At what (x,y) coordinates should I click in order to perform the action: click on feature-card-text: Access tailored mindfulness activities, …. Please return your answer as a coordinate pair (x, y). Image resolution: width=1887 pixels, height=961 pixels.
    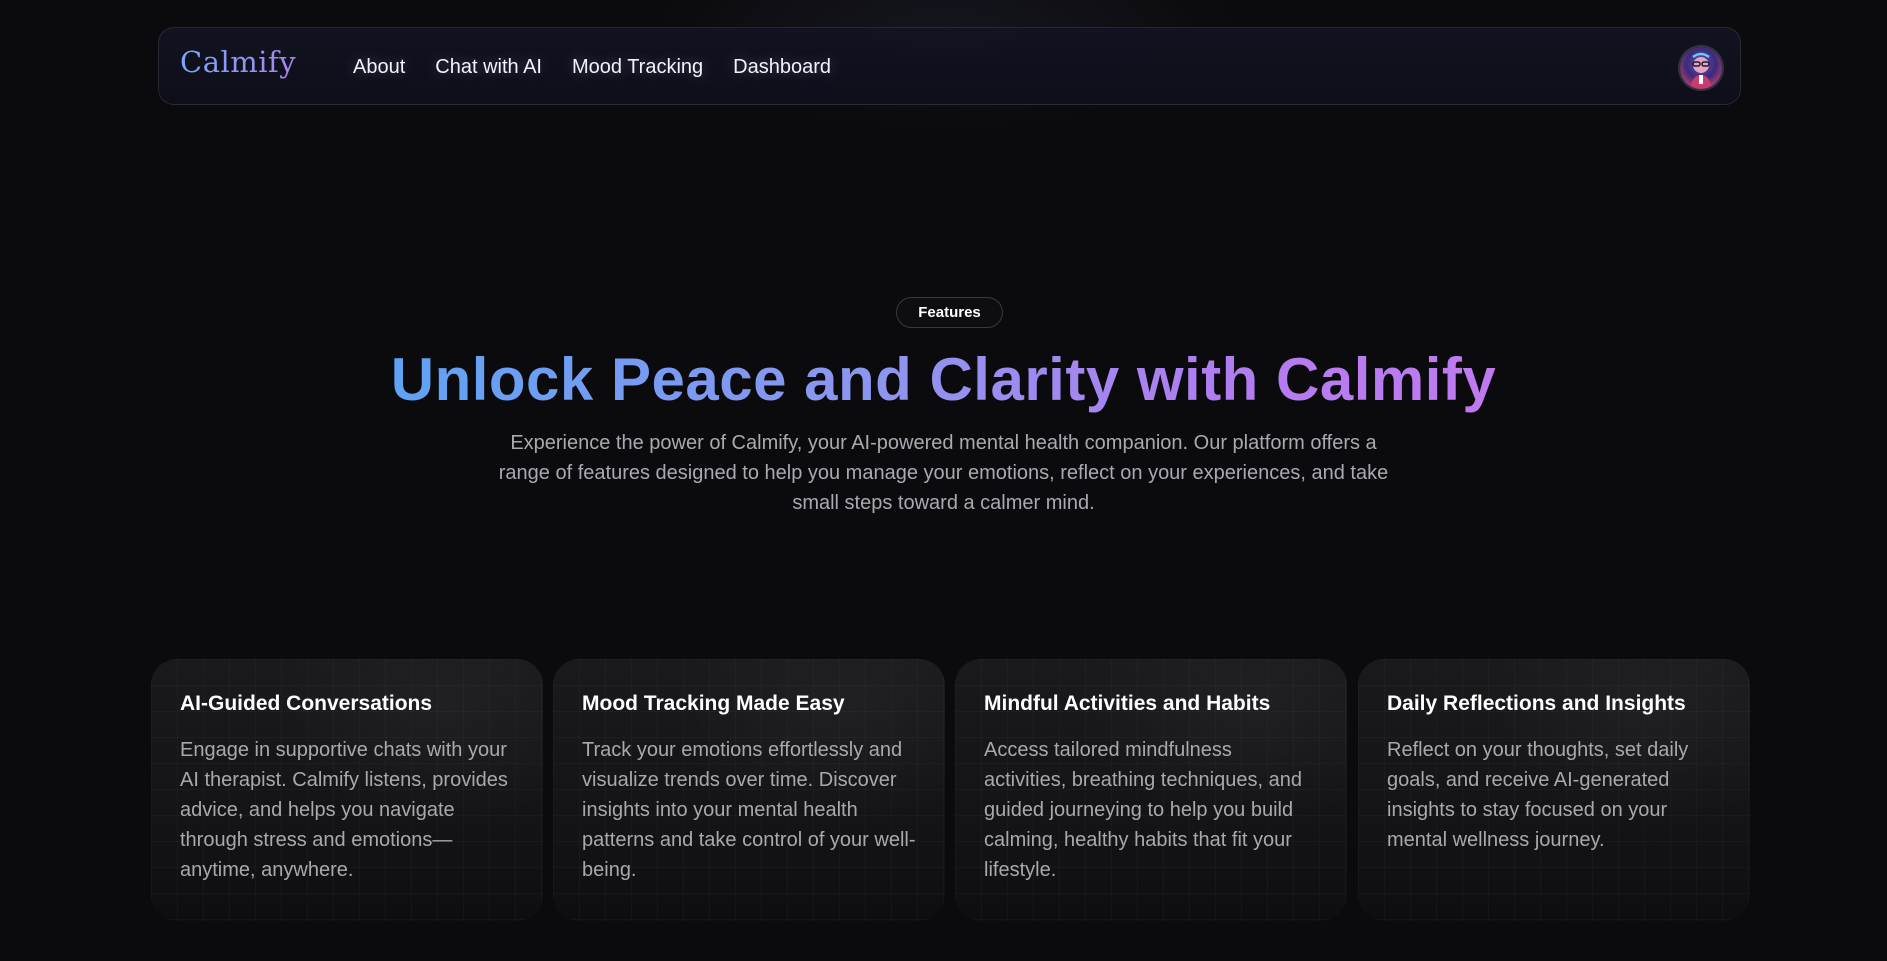
    Looking at the image, I should click on (1143, 810).